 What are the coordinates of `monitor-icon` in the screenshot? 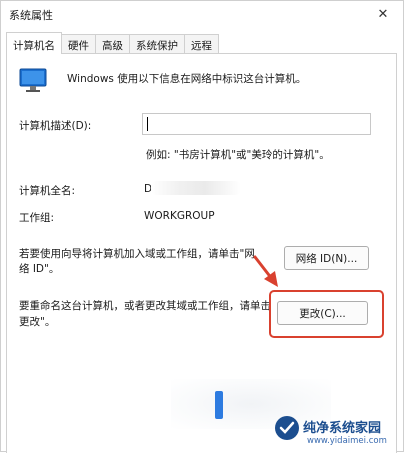 It's located at (33, 80).